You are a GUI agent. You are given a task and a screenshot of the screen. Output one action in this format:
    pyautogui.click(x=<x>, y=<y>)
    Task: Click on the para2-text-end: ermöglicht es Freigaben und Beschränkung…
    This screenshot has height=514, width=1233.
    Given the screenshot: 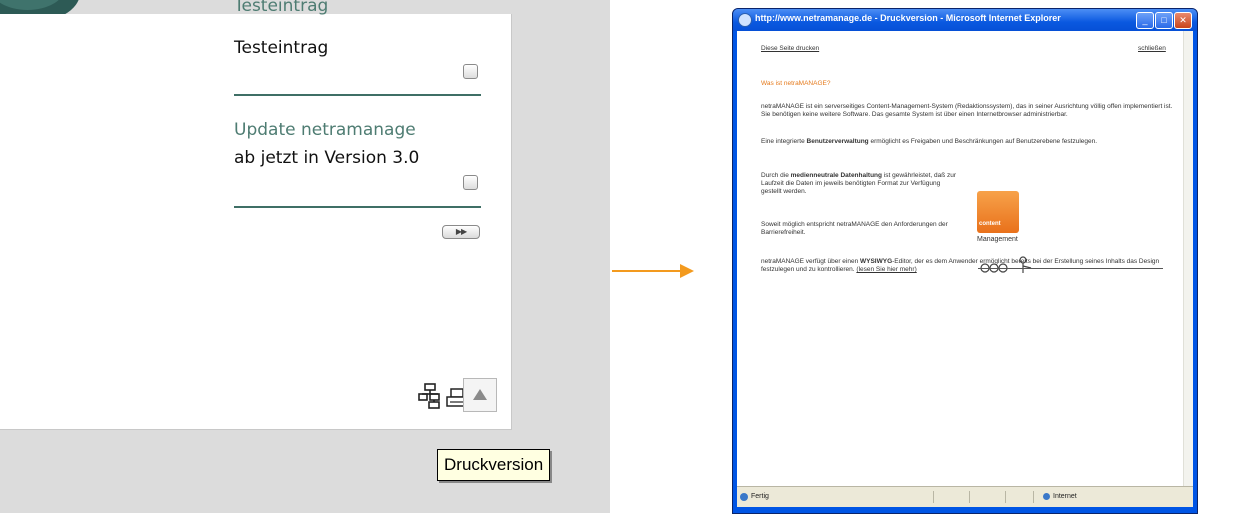 What is the action you would take?
    pyautogui.click(x=983, y=141)
    